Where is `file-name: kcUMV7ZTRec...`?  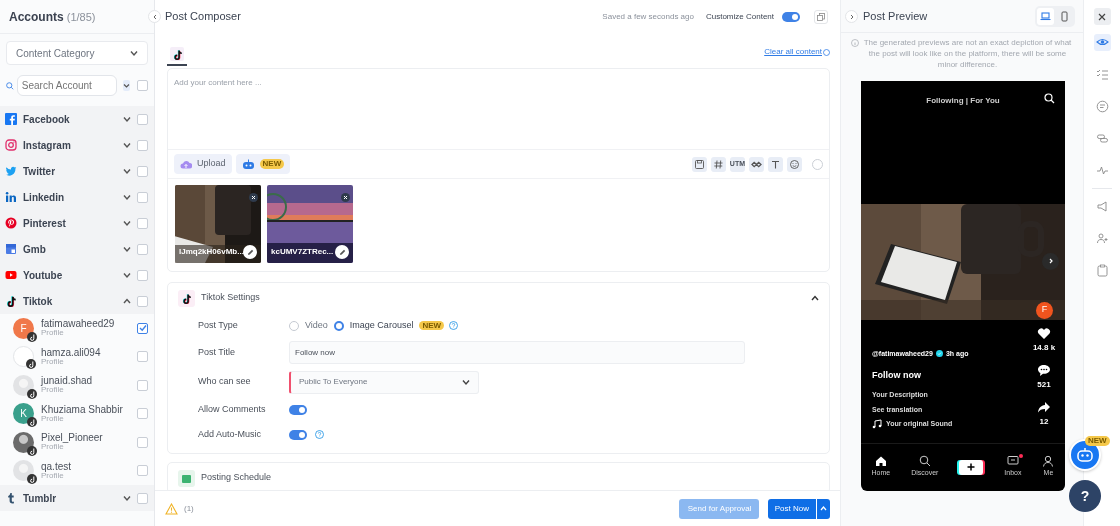
file-name: kcUMV7ZTRec... is located at coordinates (302, 252).